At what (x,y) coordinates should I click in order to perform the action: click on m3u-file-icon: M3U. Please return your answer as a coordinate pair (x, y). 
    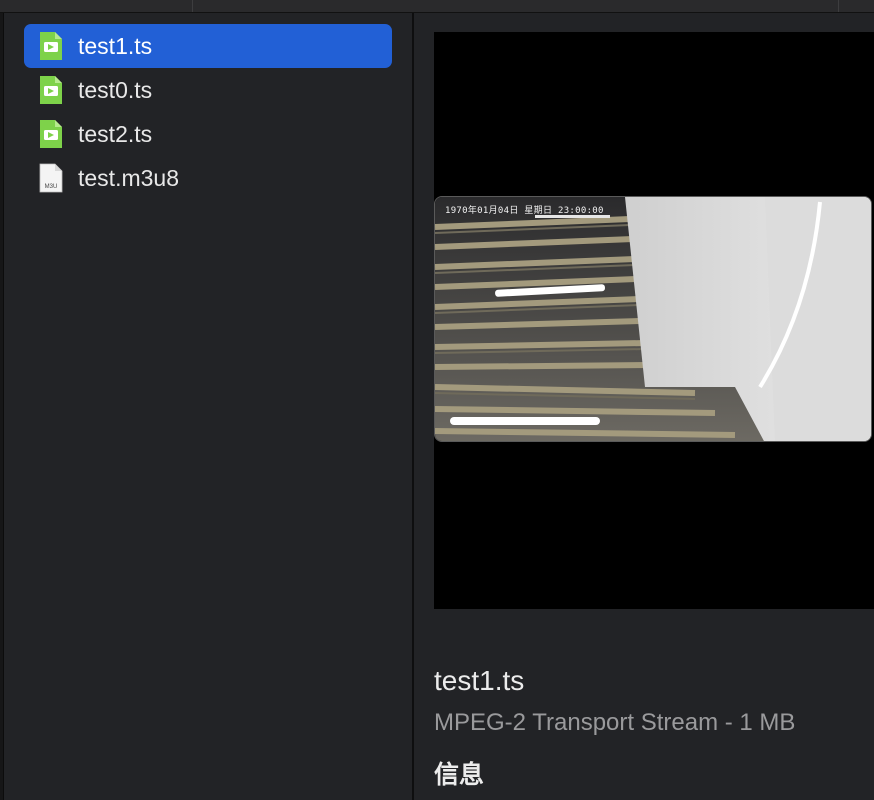
    Looking at the image, I should click on (51, 178).